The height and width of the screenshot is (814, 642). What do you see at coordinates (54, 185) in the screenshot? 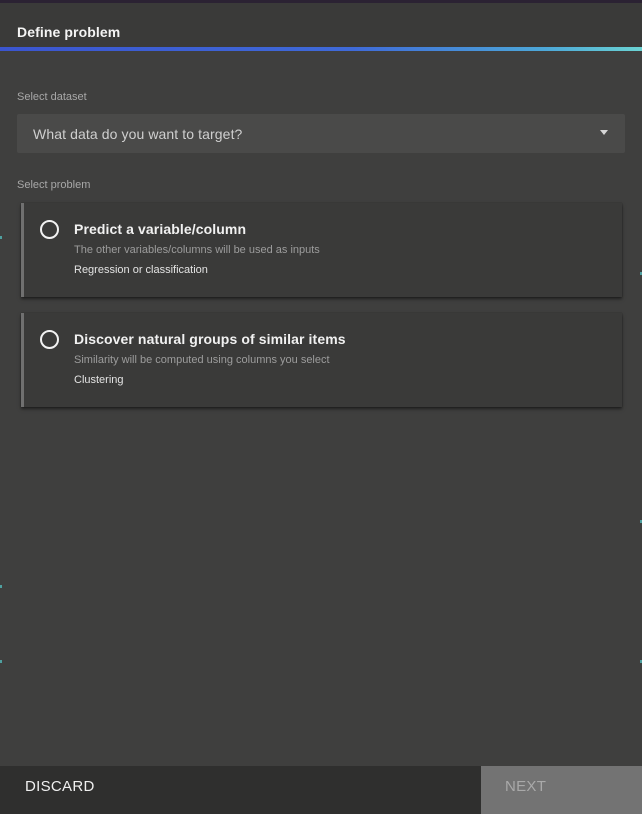
I see `problem-label: Select problem` at bounding box center [54, 185].